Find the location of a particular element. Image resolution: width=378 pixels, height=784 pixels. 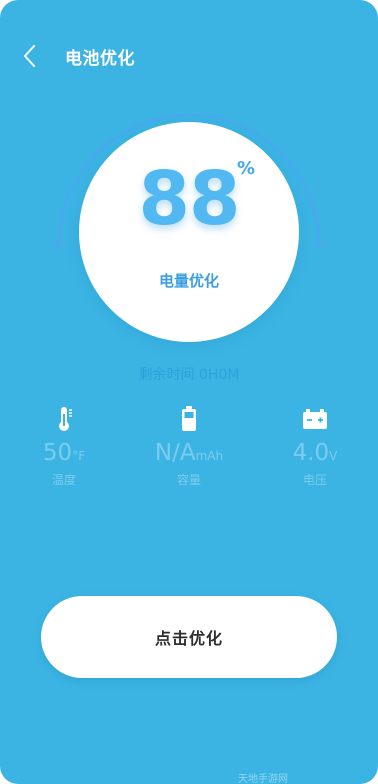

temperature-label: 温度 is located at coordinates (63, 480).